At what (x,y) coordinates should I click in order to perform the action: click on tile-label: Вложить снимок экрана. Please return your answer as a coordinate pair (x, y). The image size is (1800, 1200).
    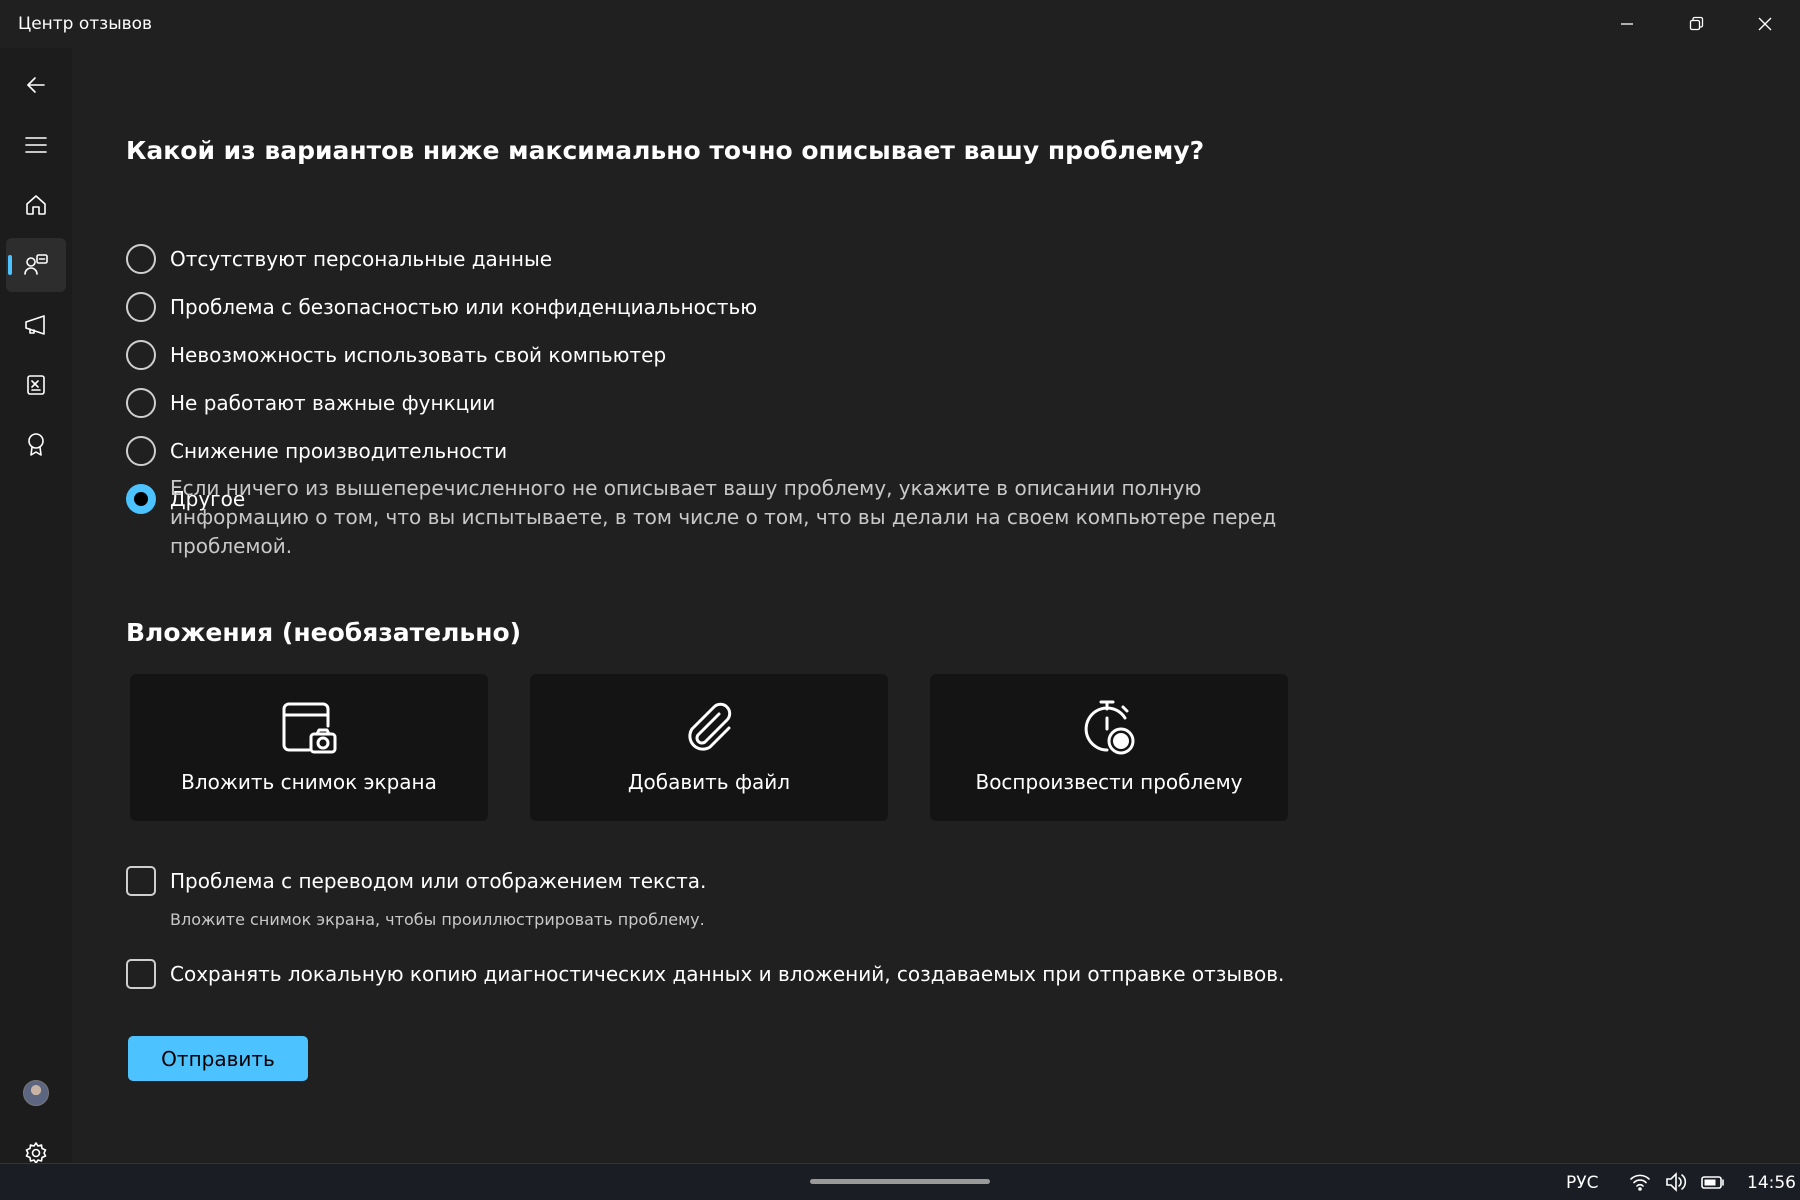
    Looking at the image, I should click on (309, 782).